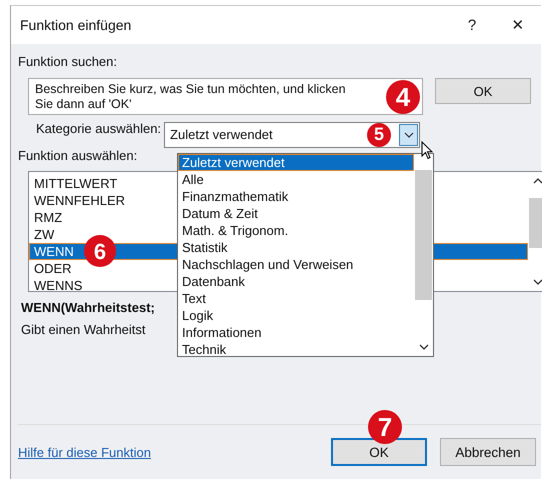 The image size is (542, 481). What do you see at coordinates (78, 155) in the screenshot?
I see `function-label: Funktion auswählen:` at bounding box center [78, 155].